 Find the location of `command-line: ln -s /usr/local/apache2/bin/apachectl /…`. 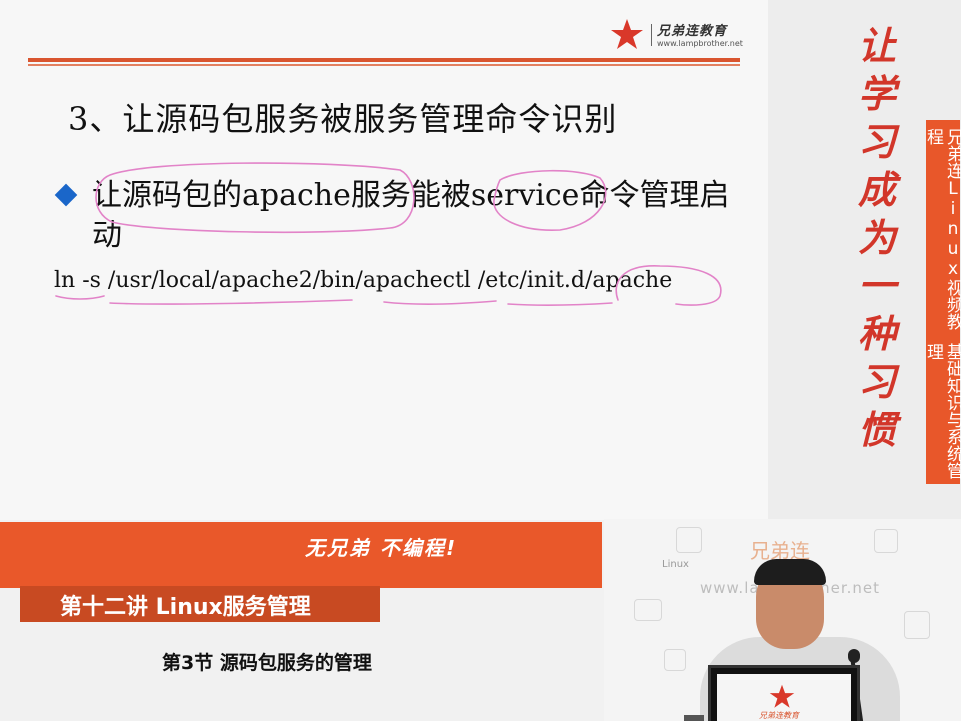

command-line: ln -s /usr/local/apache2/bin/apachectl /… is located at coordinates (363, 280).